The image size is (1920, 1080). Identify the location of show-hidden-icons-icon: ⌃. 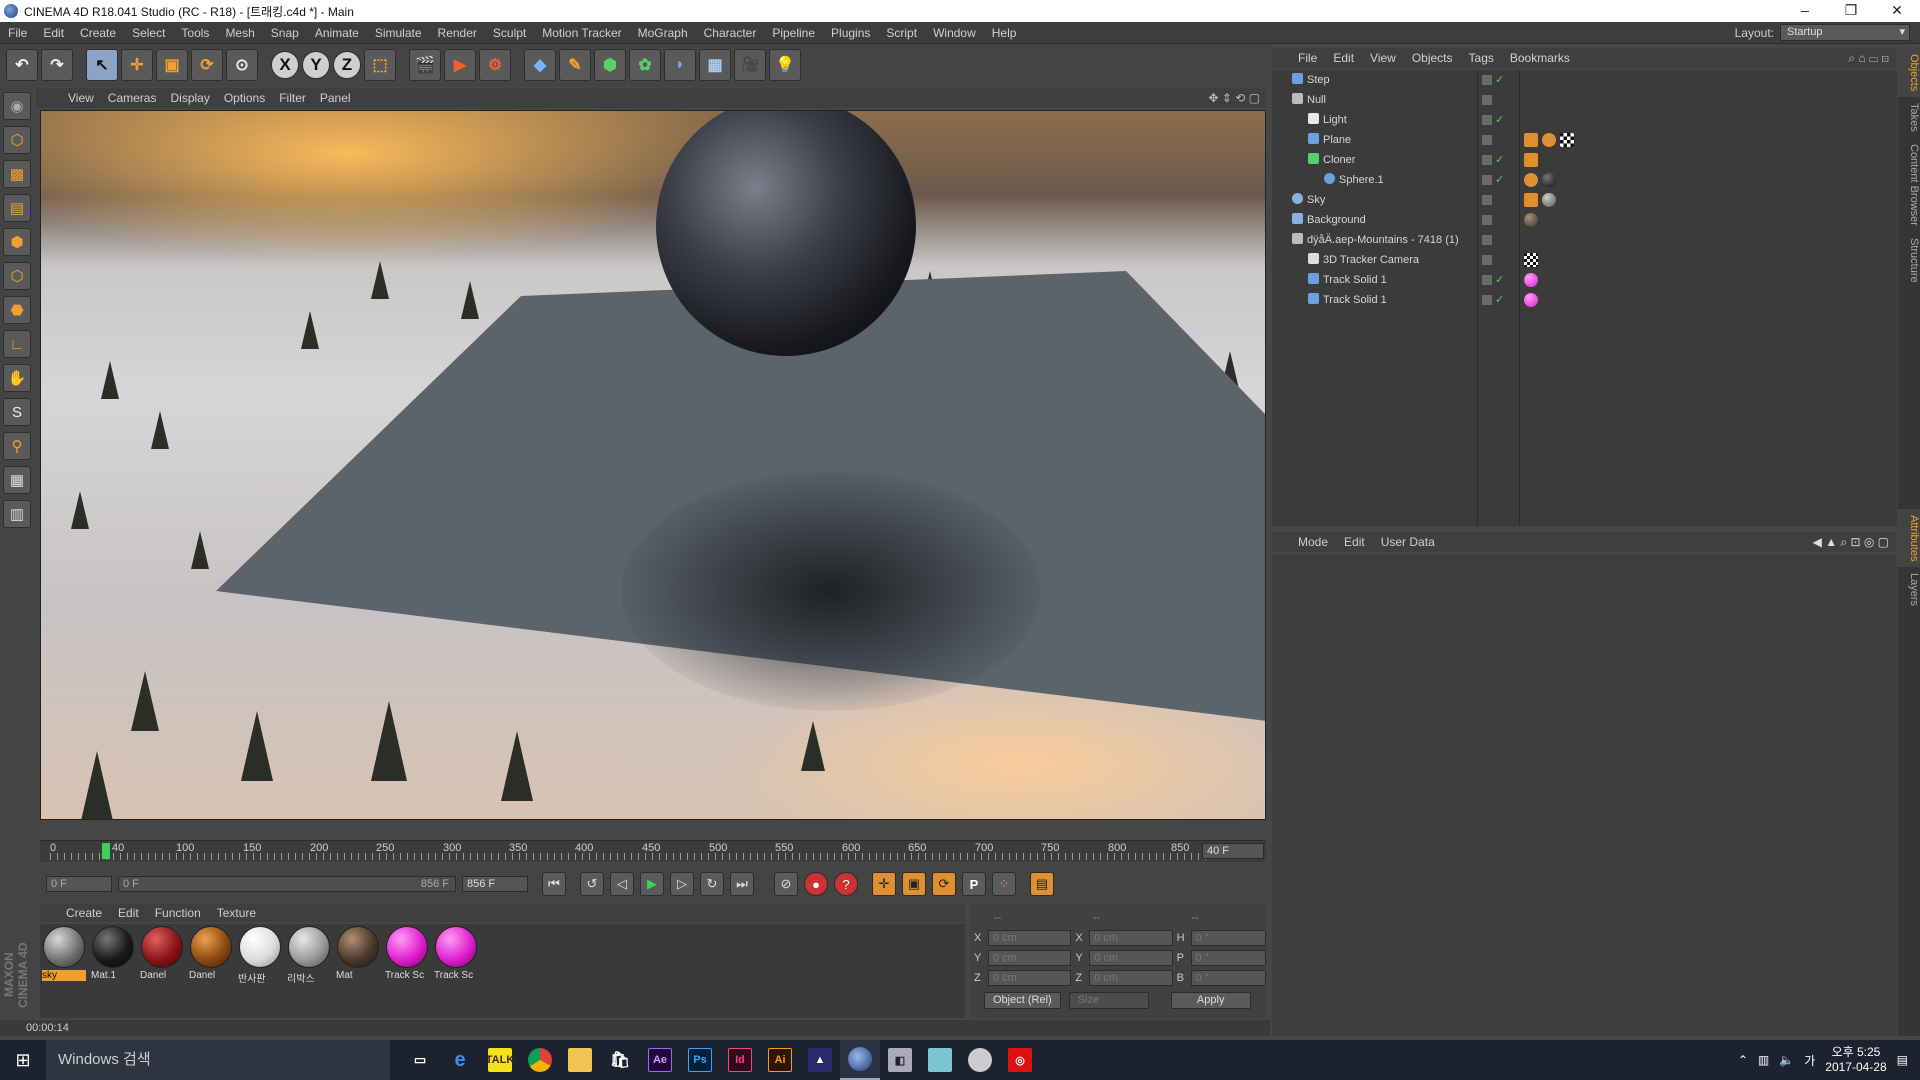
(1743, 1060).